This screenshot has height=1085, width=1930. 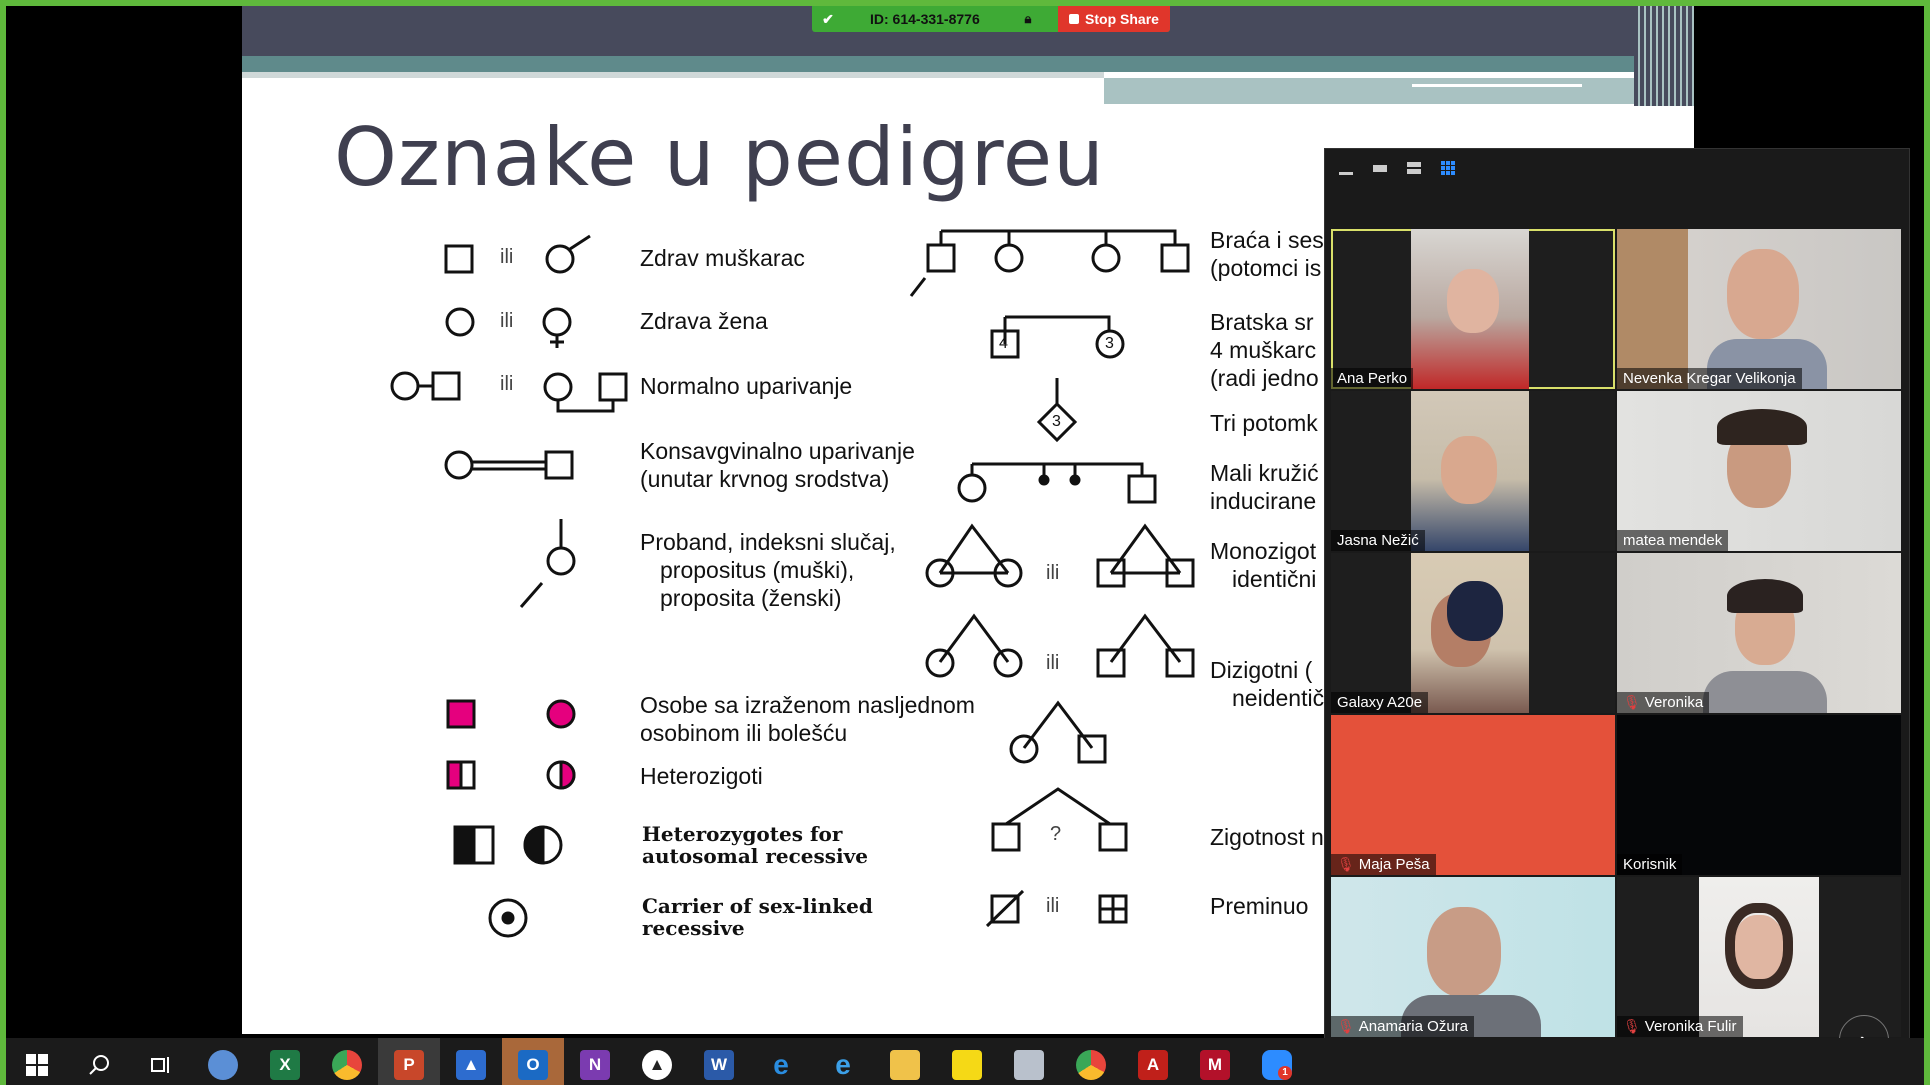 I want to click on edge-icon: e, so click(x=781, y=1061).